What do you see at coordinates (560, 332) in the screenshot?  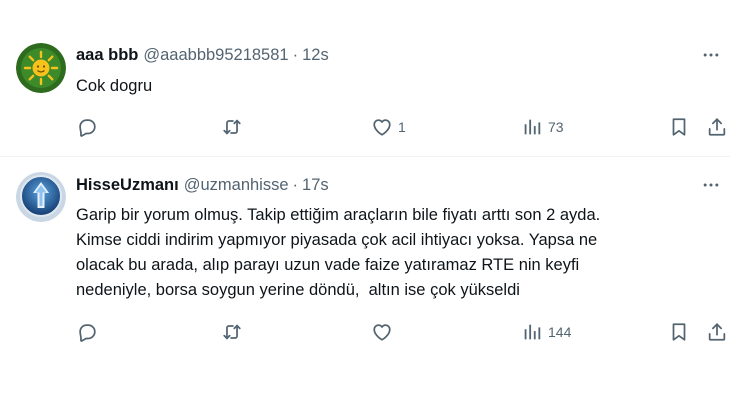 I see `view-count: 144` at bounding box center [560, 332].